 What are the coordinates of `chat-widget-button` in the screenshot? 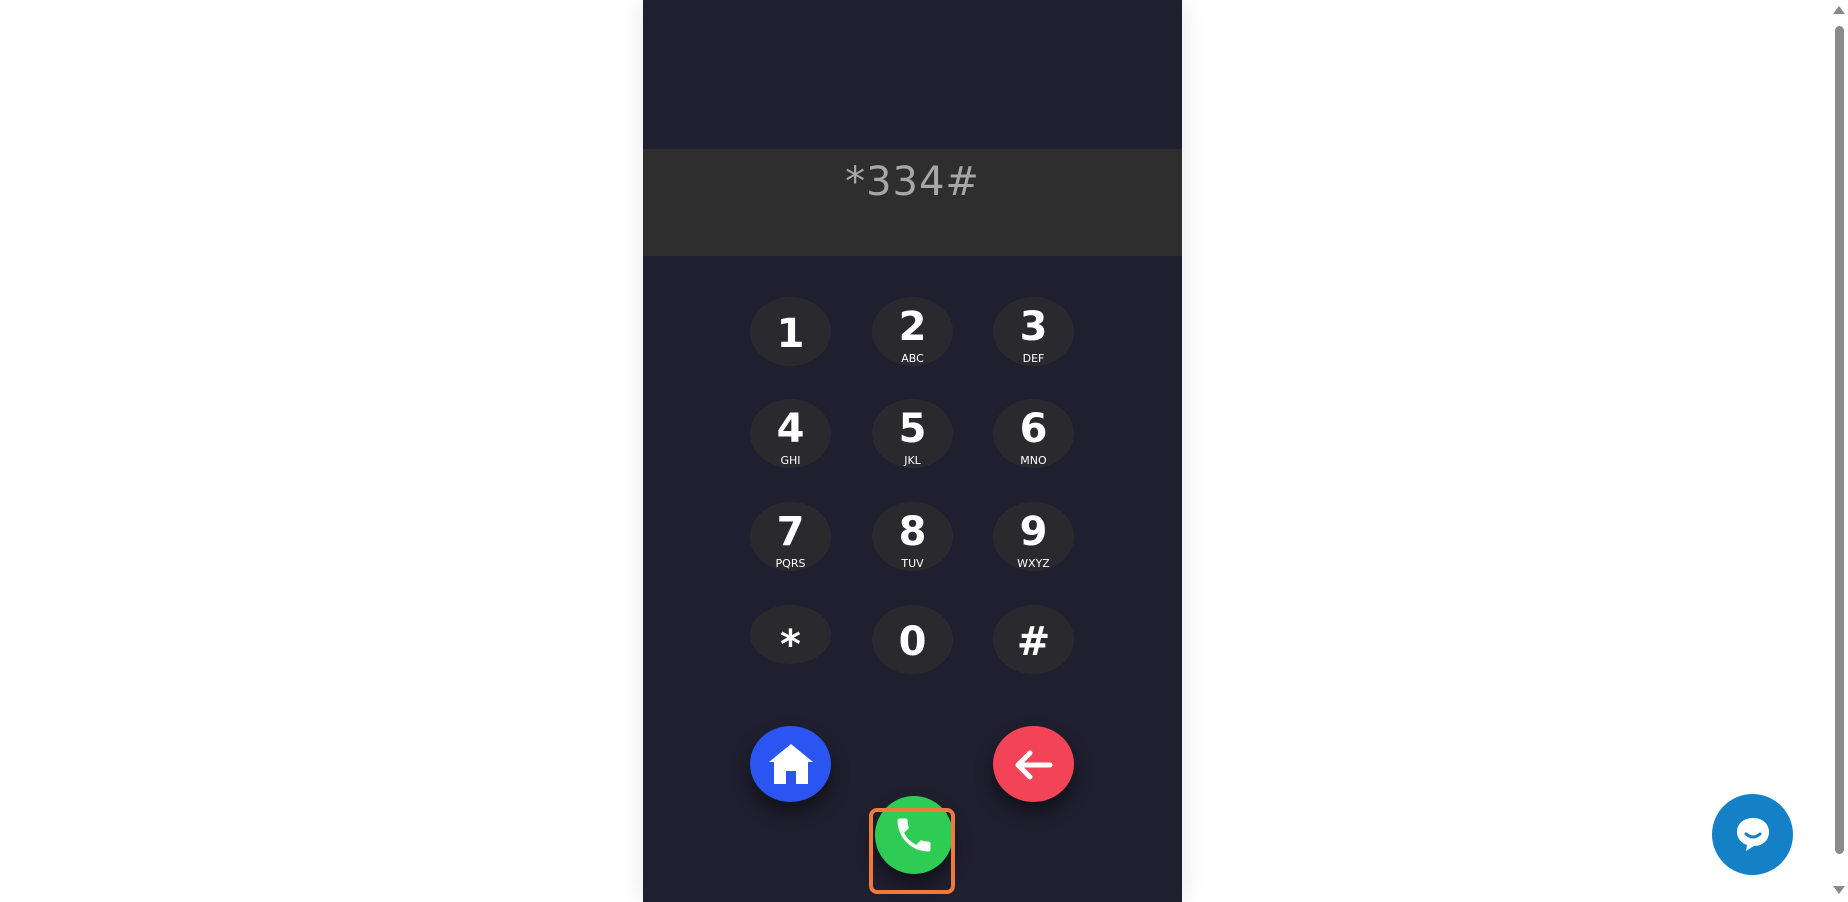 It's located at (1752, 834).